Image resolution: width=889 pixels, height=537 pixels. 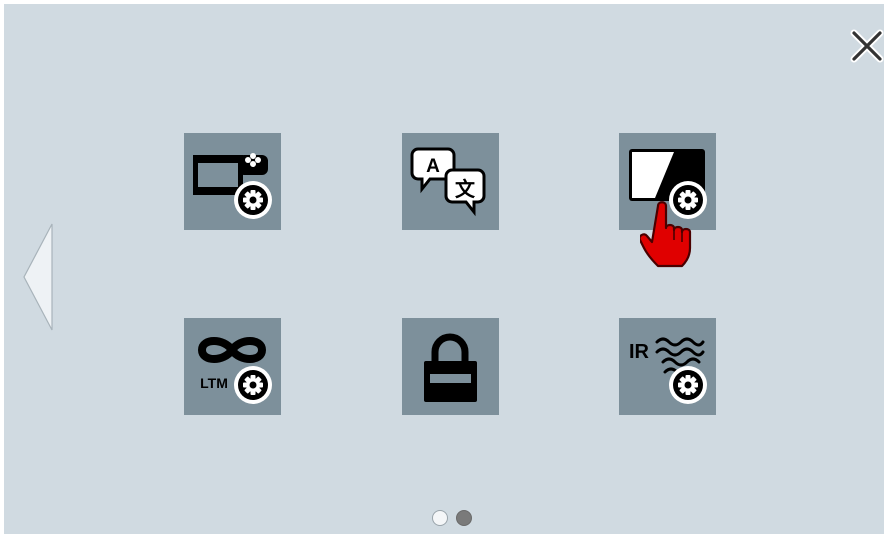 What do you see at coordinates (464, 518) in the screenshot?
I see `page-dot-2-active` at bounding box center [464, 518].